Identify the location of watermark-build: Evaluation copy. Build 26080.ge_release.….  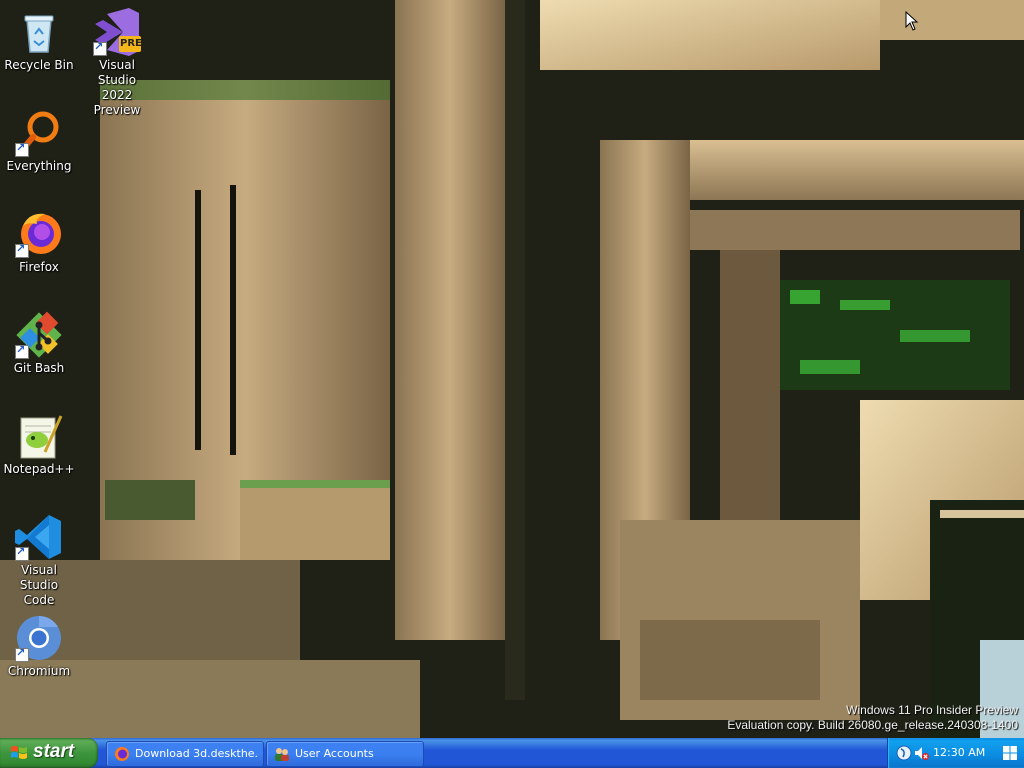
(872, 725).